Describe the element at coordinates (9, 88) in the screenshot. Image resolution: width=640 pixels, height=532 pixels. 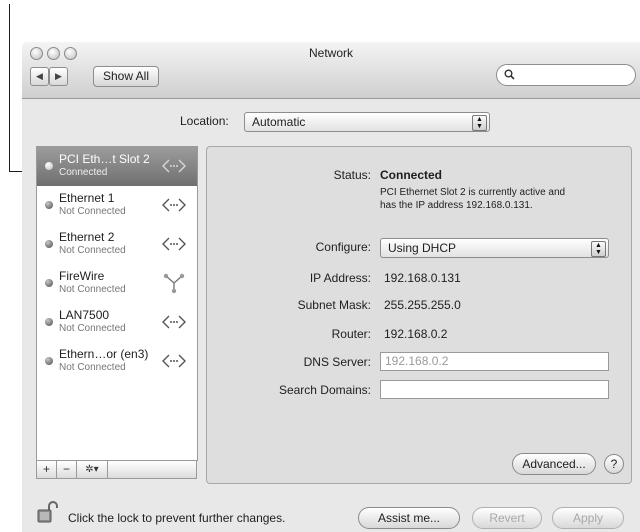
I see `callout-line-vertical` at that location.